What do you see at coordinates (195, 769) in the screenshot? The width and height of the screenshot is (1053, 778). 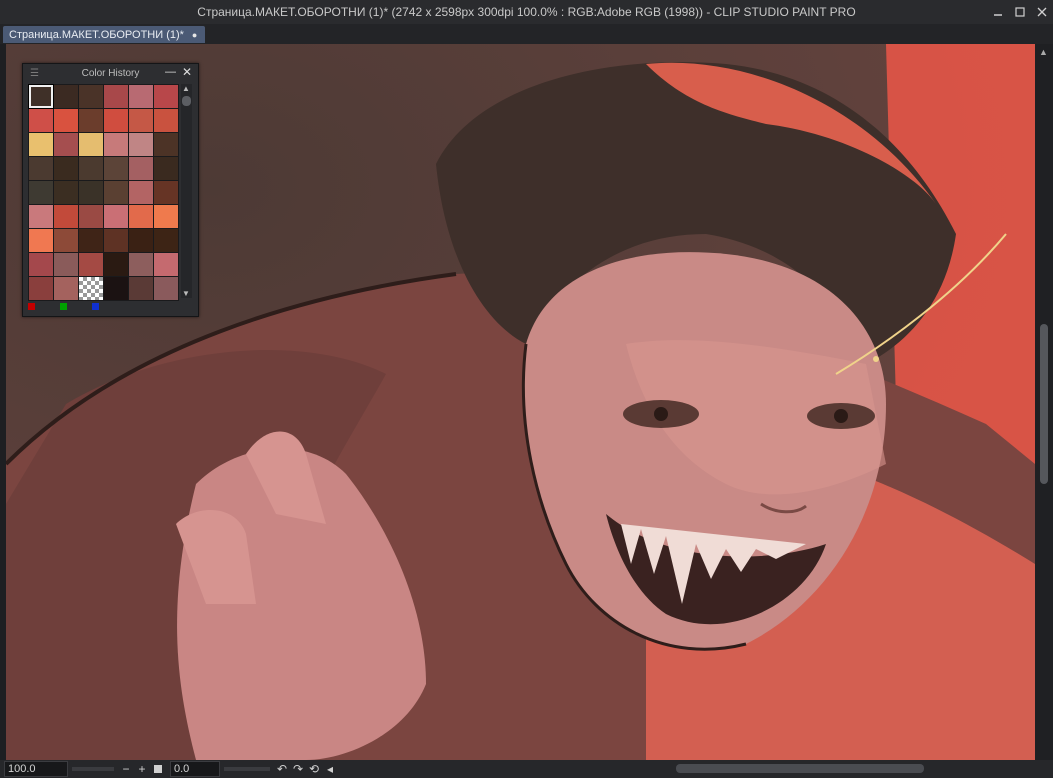 I see `rotation-field: 0.0` at bounding box center [195, 769].